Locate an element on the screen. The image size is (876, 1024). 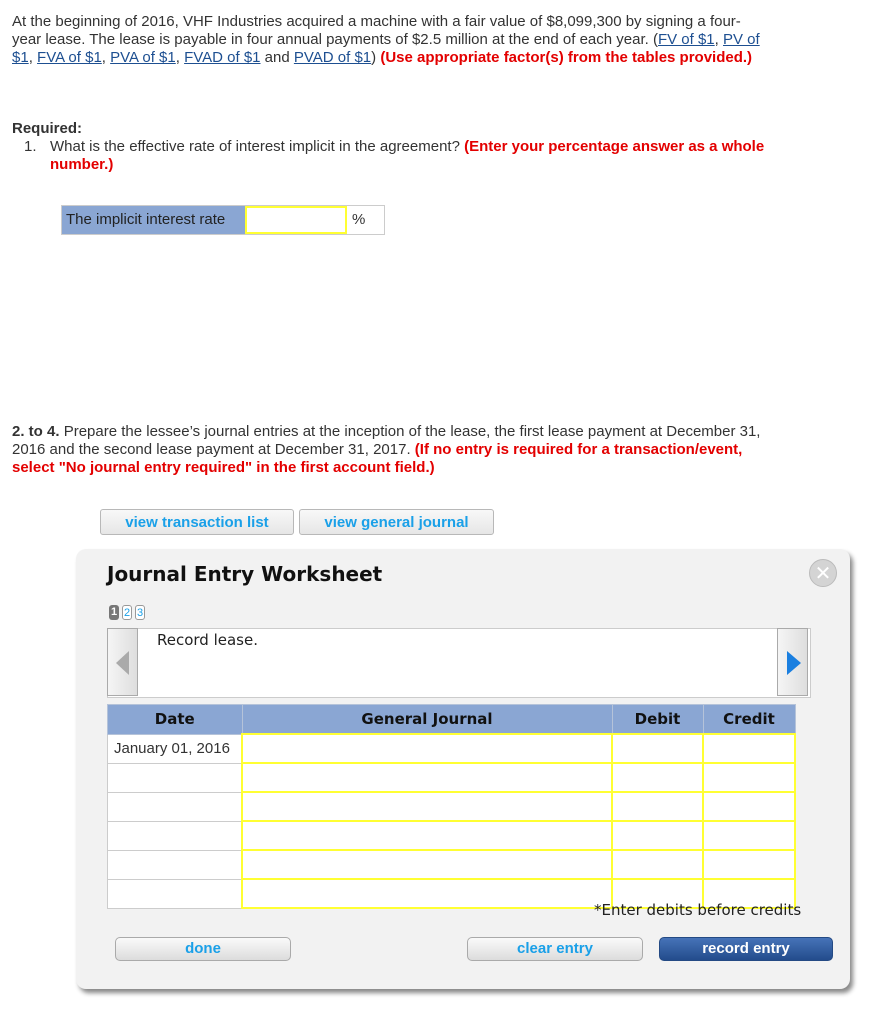
clear-entry-button: clear entry is located at coordinates (555, 949).